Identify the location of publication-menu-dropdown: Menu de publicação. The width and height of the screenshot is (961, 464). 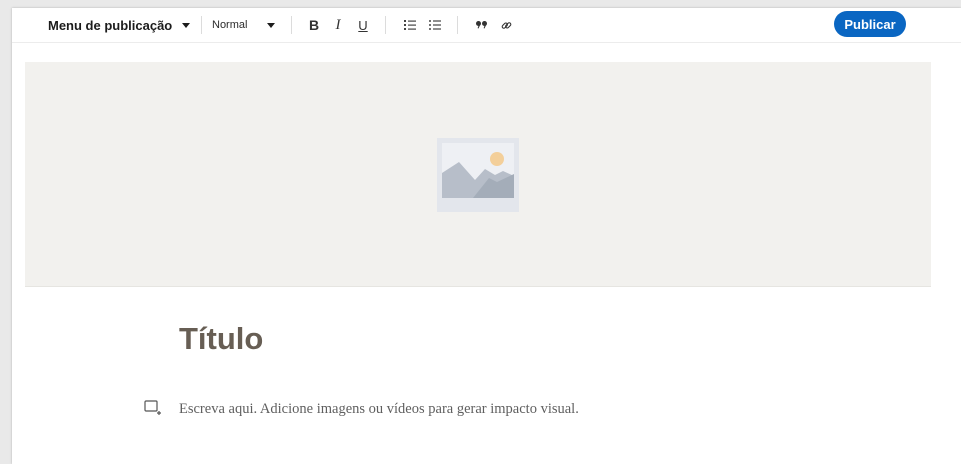
(119, 25).